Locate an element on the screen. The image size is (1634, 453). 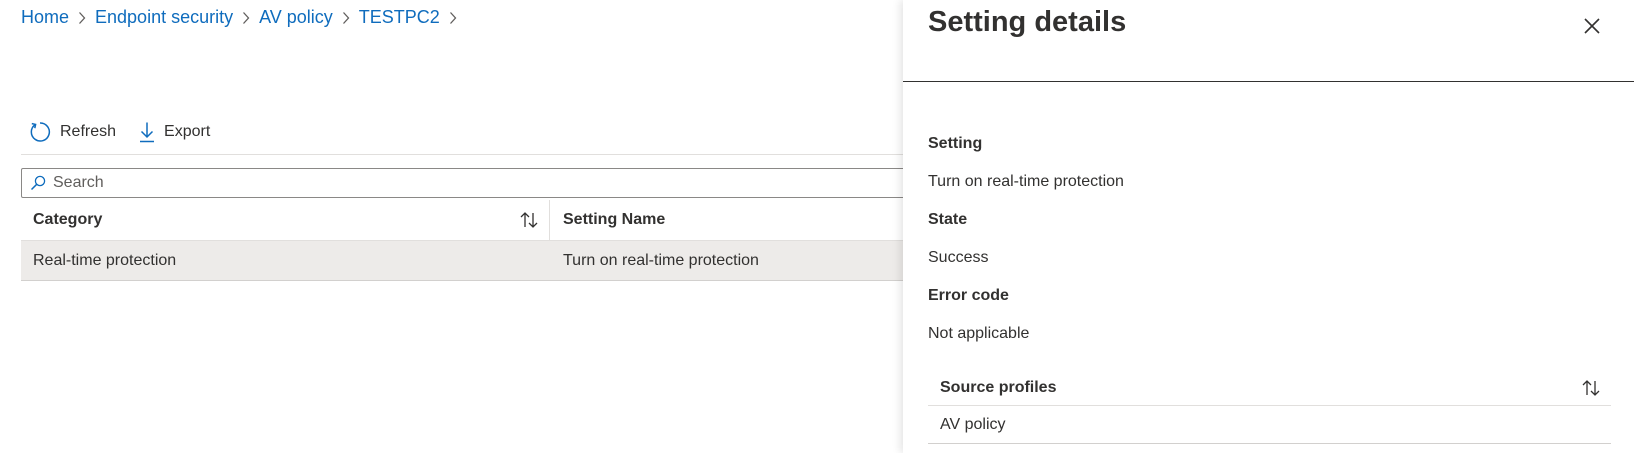
error-code-label: Error code is located at coordinates (968, 295).